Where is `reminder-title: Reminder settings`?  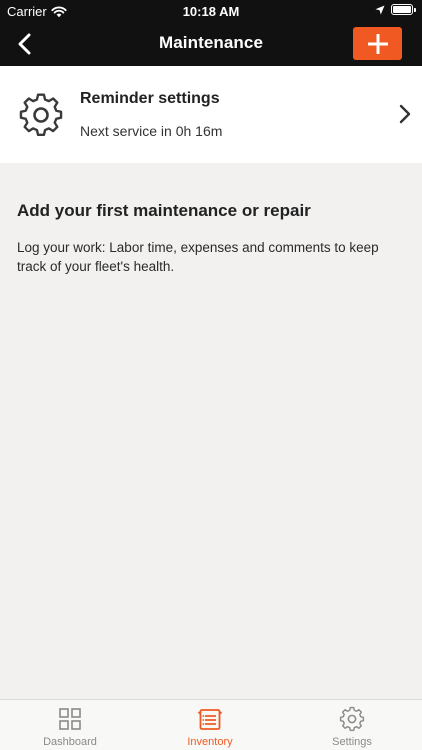 reminder-title: Reminder settings is located at coordinates (150, 98).